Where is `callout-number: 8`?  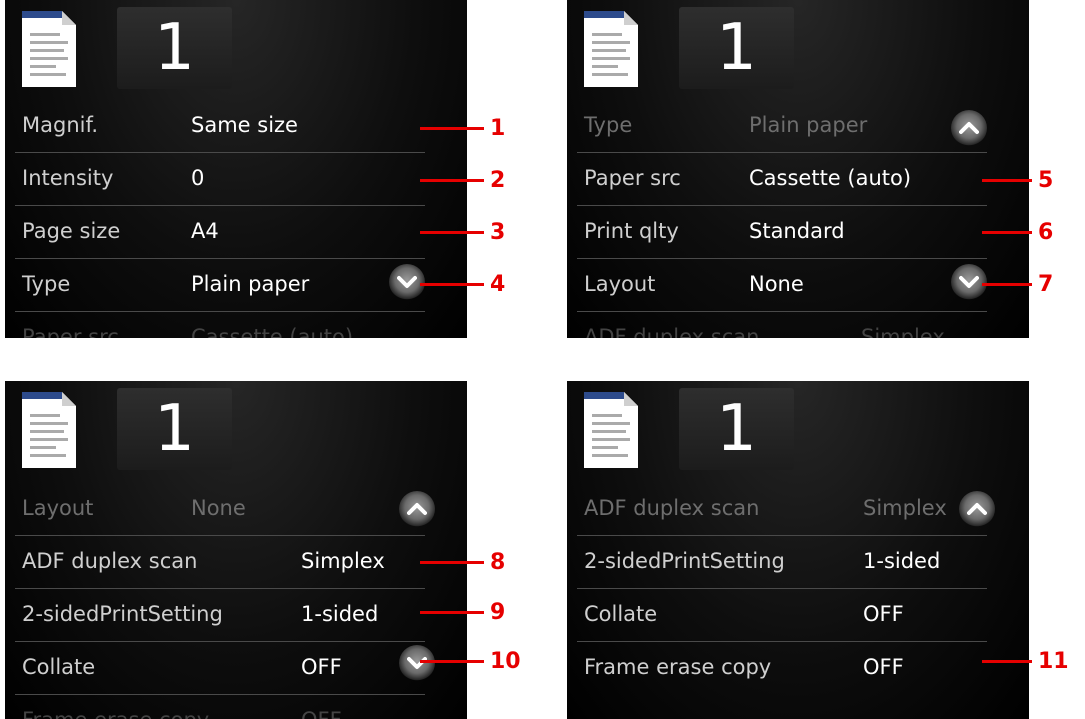 callout-number: 8 is located at coordinates (498, 562).